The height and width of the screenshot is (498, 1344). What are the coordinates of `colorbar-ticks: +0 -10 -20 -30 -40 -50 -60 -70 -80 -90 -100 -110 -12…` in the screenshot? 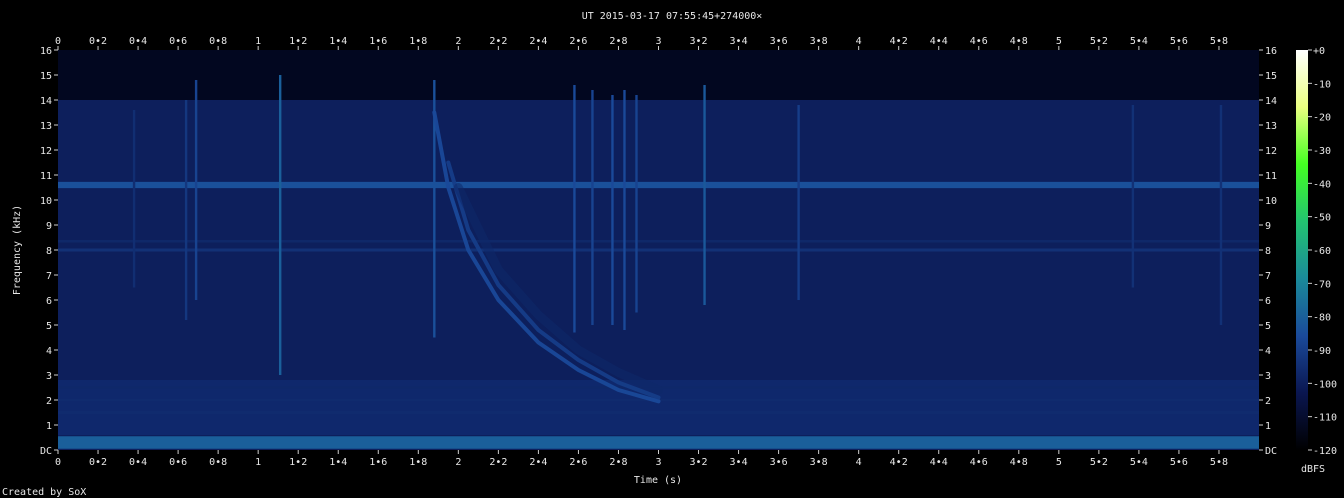 It's located at (1322, 251).